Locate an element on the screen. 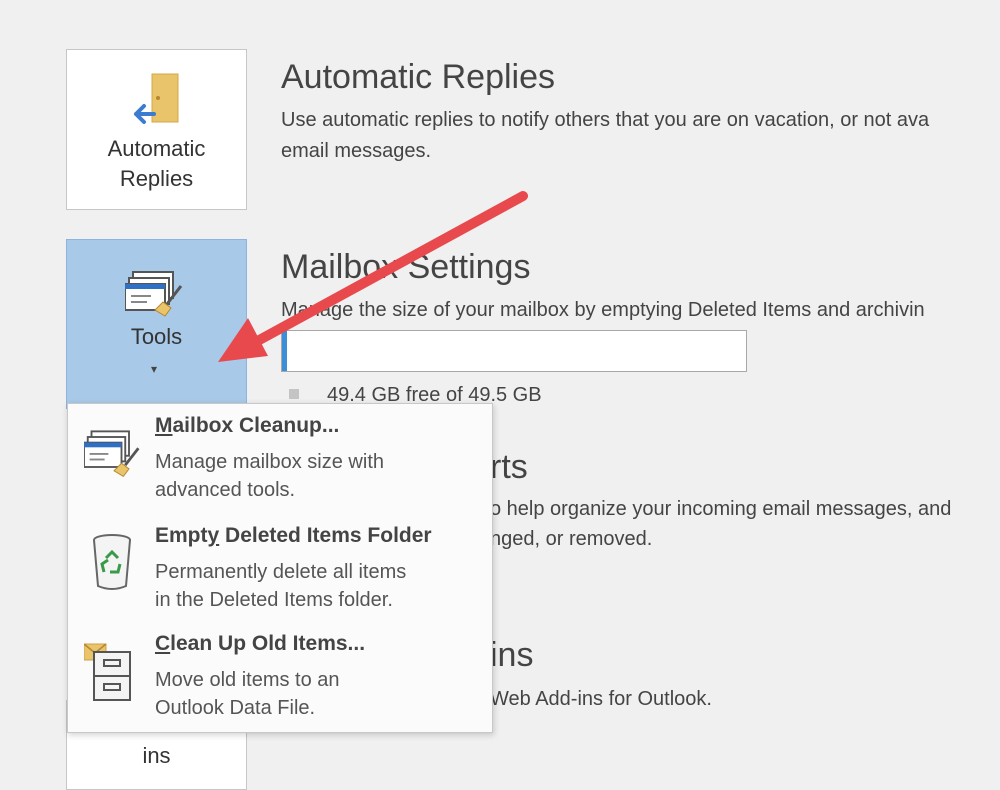  mailbox-settings-title: Mailbox Settings is located at coordinates (406, 267).